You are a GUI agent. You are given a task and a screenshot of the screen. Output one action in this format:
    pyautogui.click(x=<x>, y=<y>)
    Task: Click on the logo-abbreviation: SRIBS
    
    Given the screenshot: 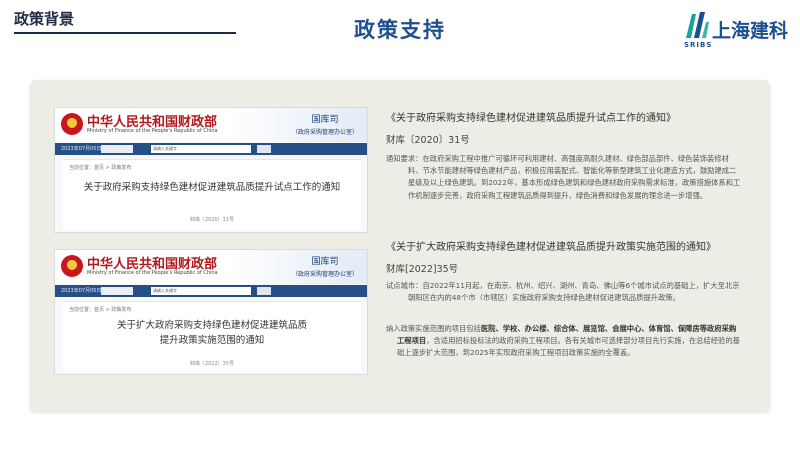 What is the action you would take?
    pyautogui.click(x=698, y=45)
    